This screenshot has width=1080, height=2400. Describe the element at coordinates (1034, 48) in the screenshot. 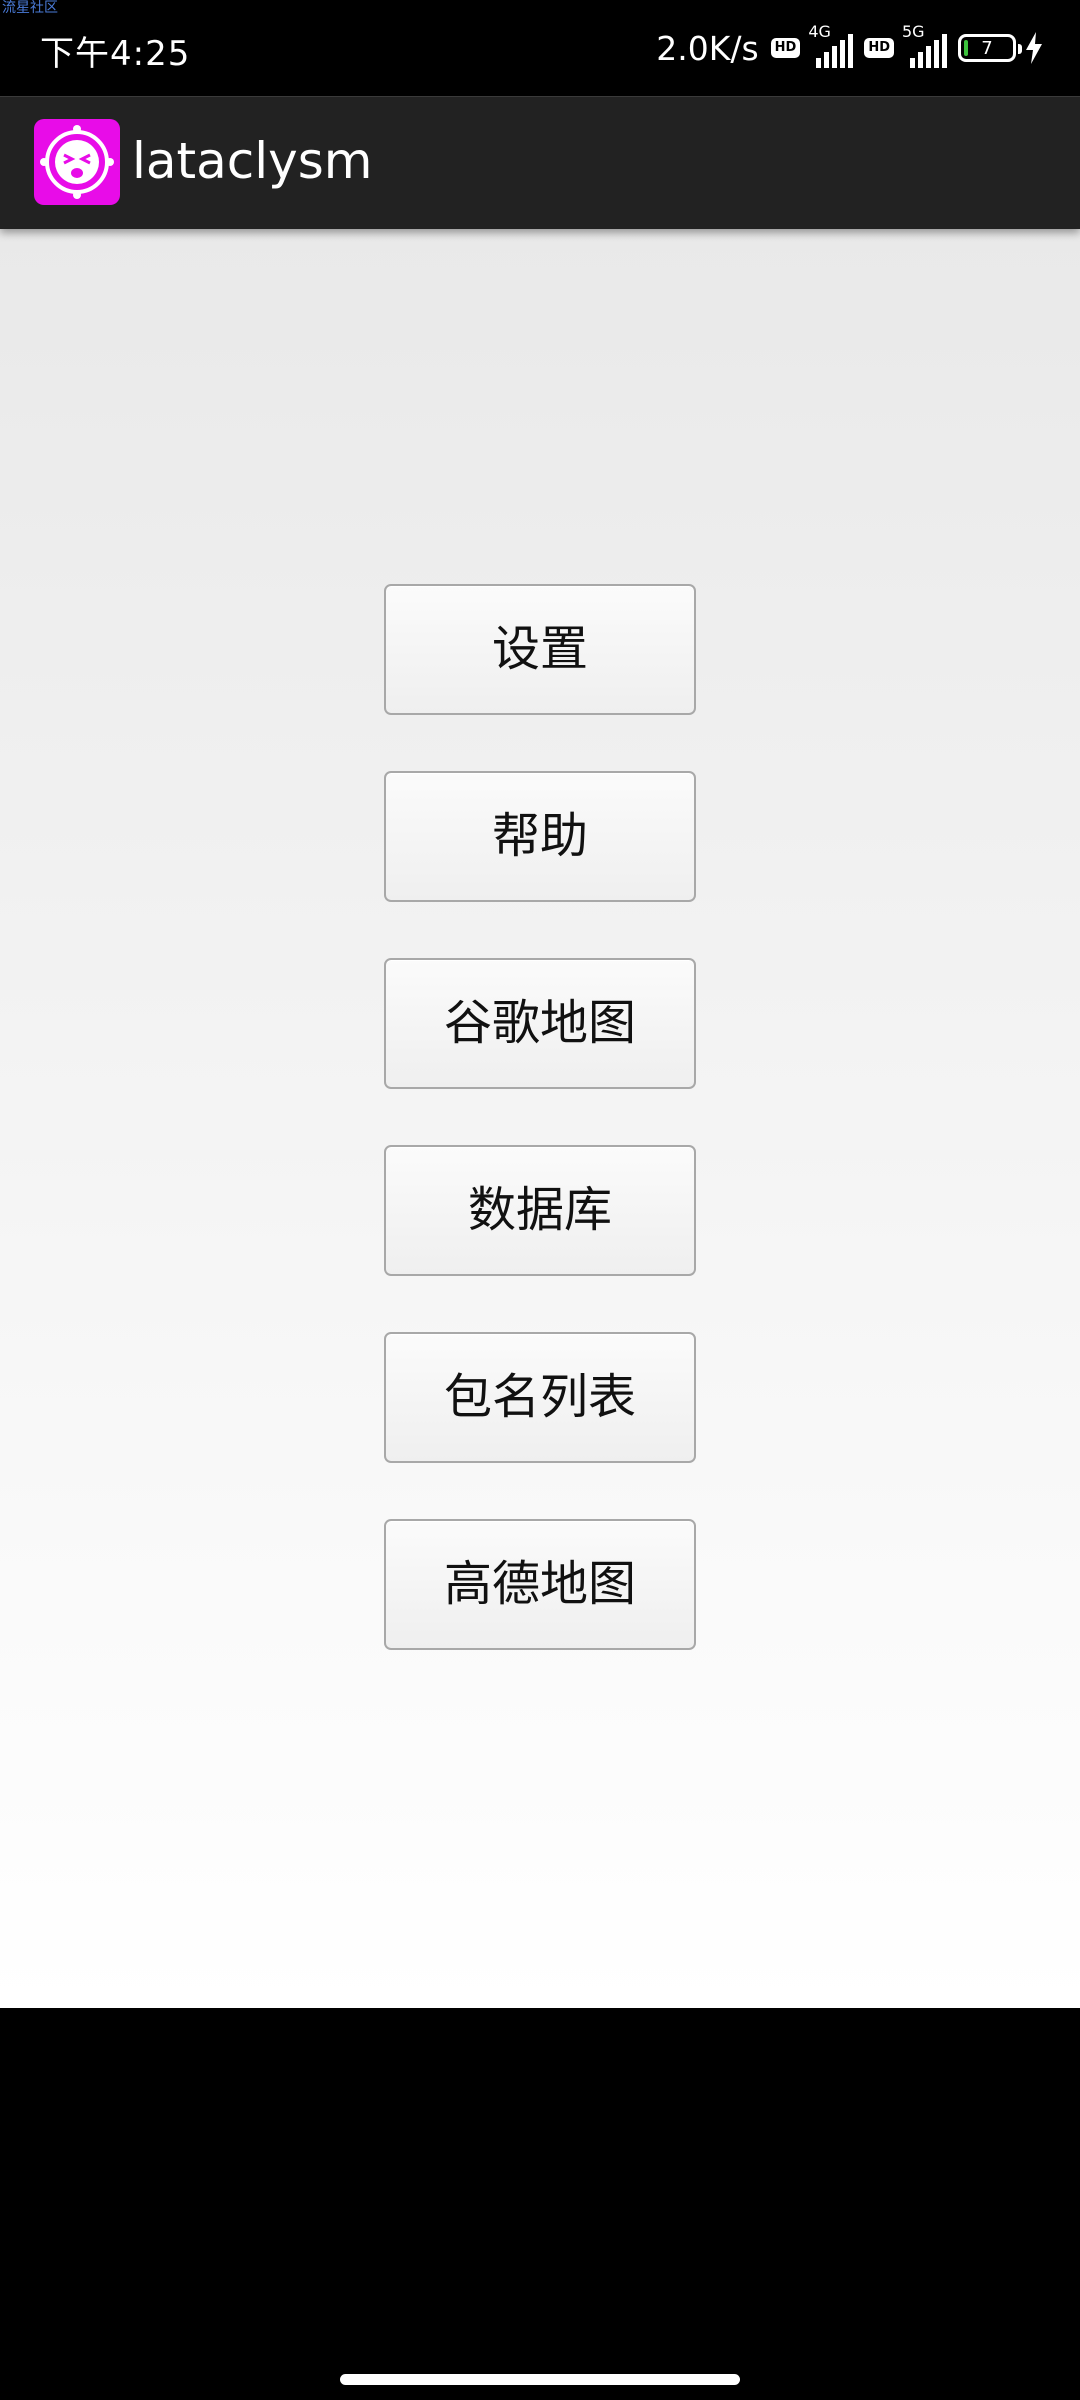

I see `charging-bolt-icon` at that location.